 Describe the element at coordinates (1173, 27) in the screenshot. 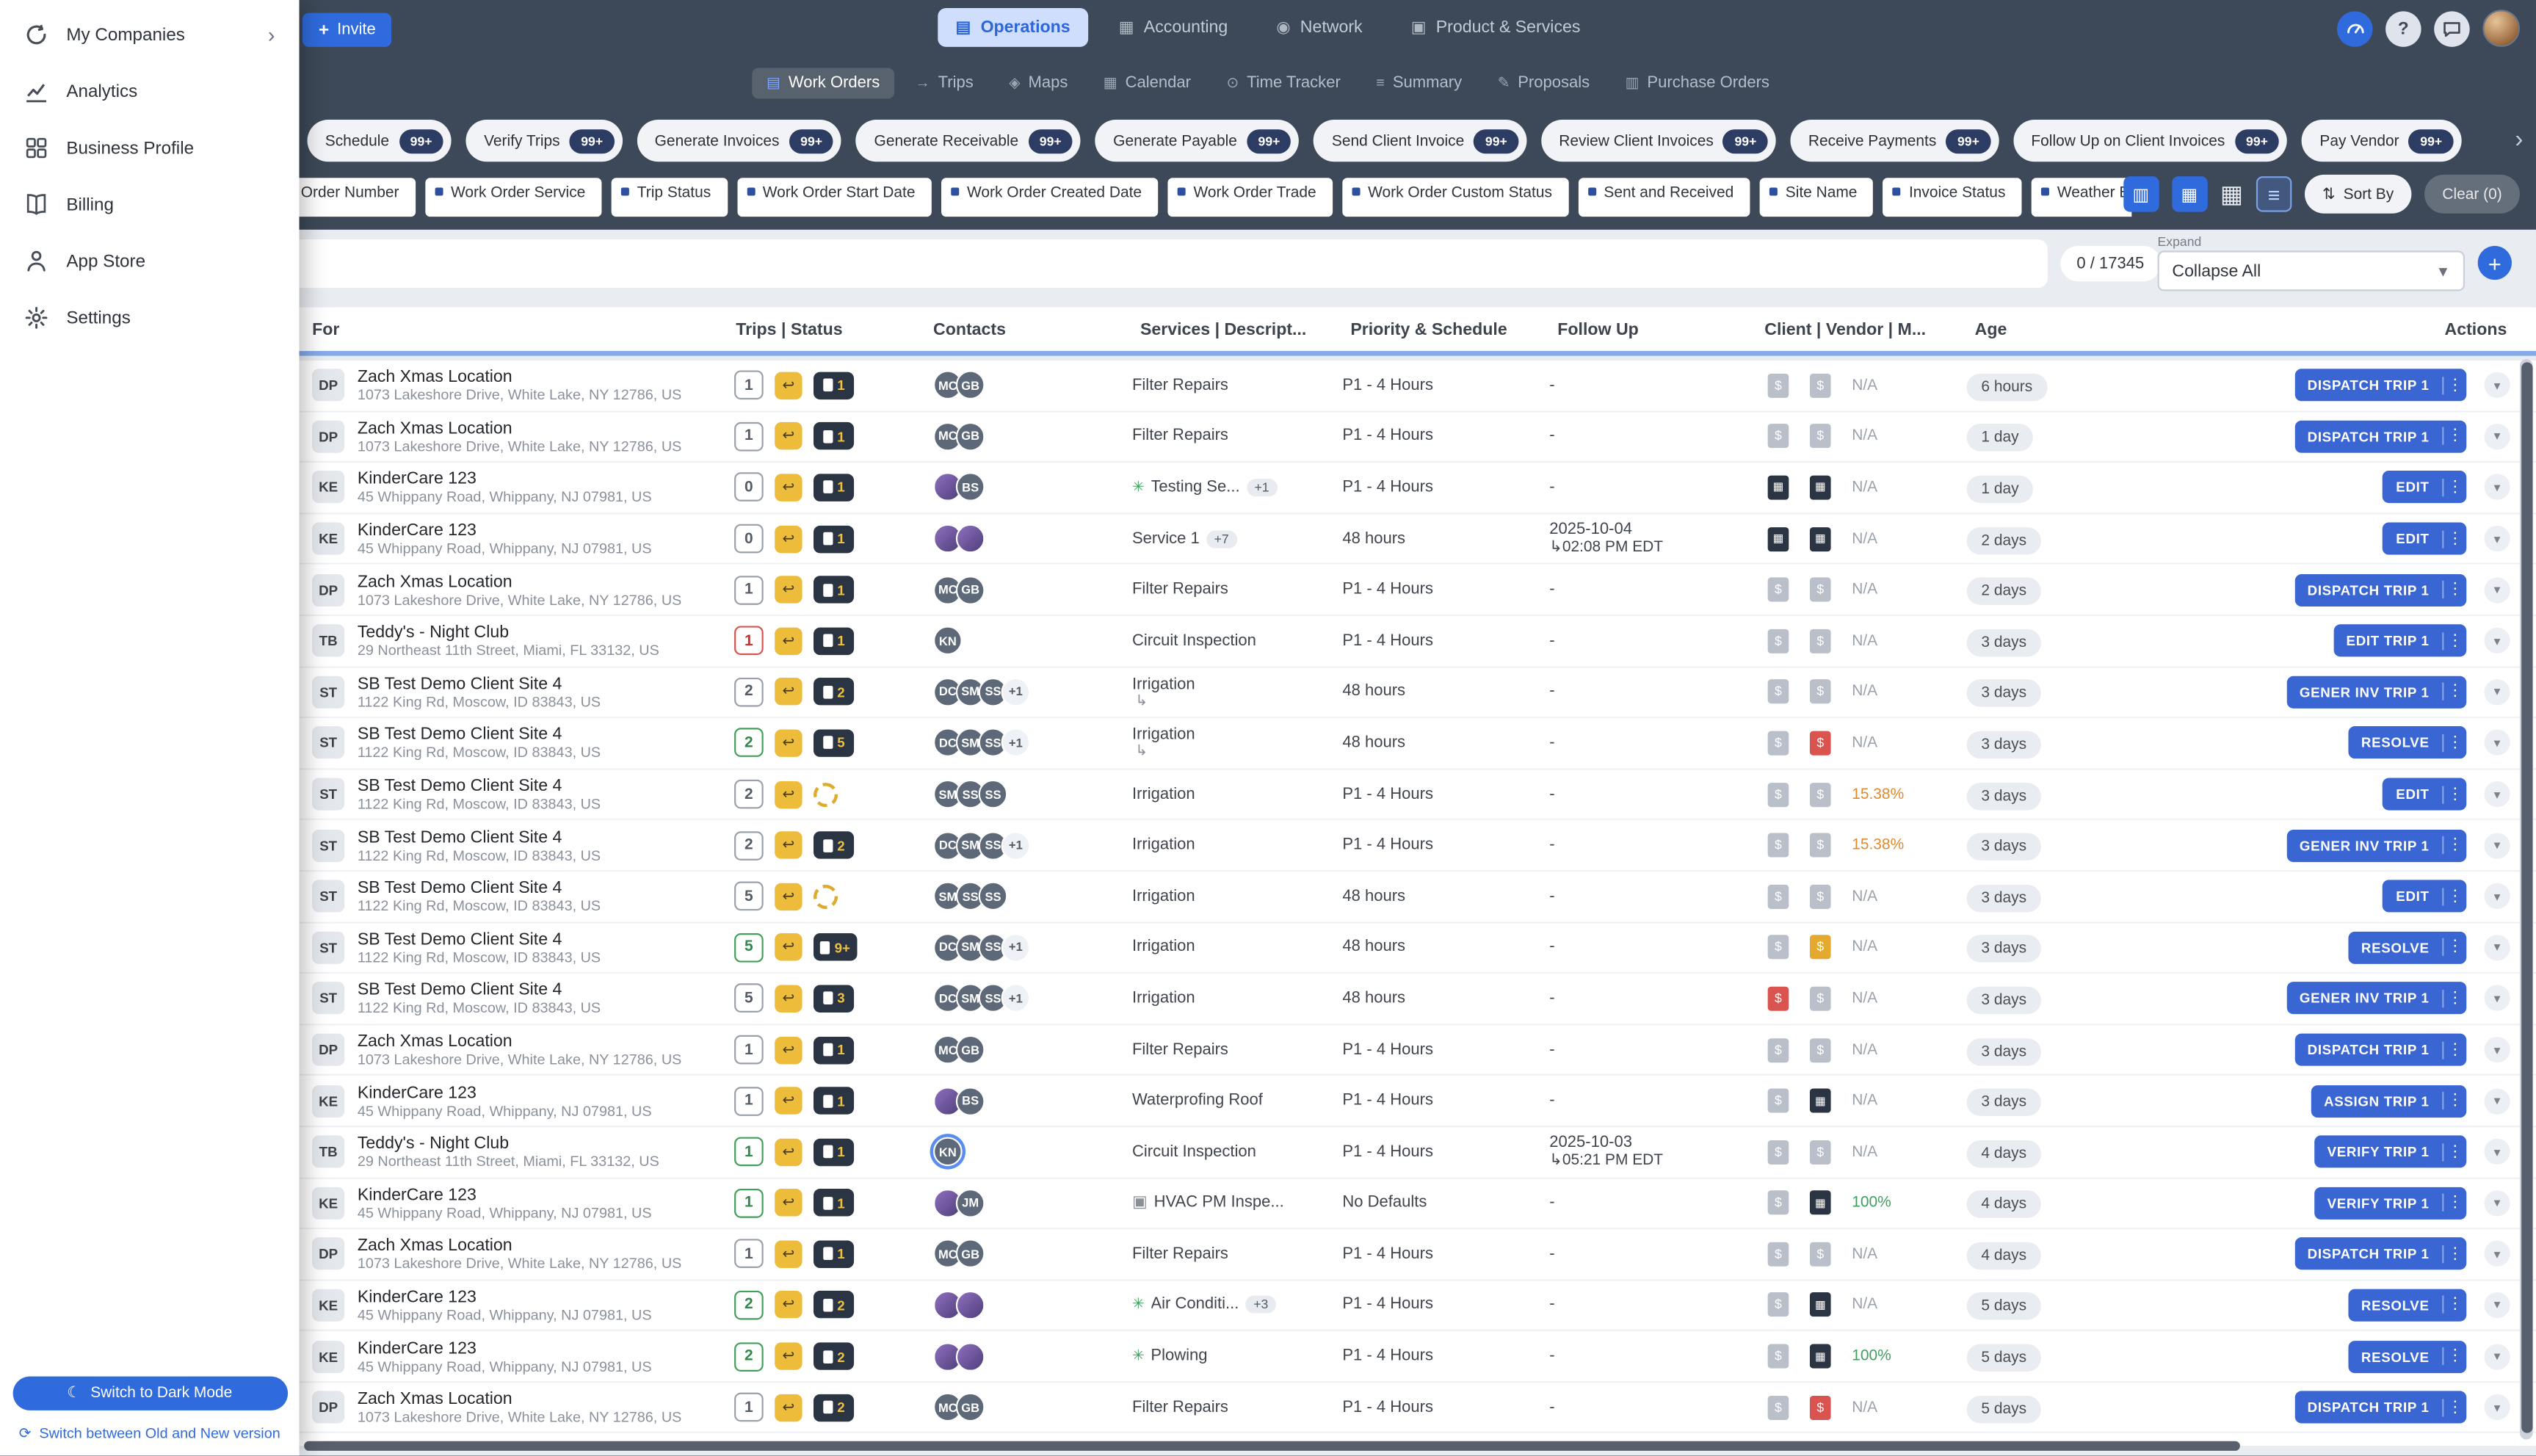

I see `tab-accounting: ▦ Accounting` at that location.